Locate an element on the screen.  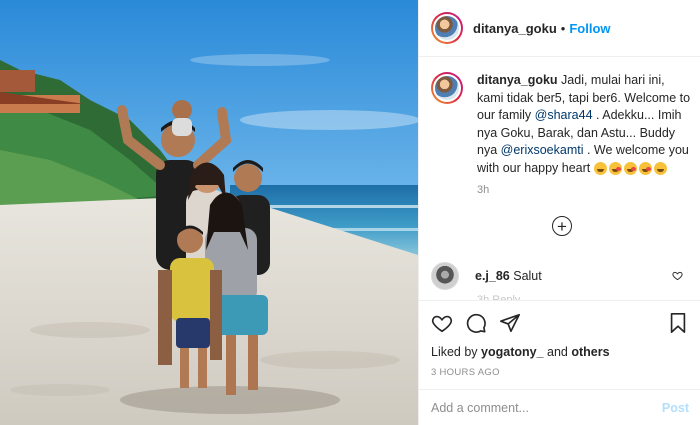
comment-text: e.j_86 Salut is located at coordinates (508, 276).